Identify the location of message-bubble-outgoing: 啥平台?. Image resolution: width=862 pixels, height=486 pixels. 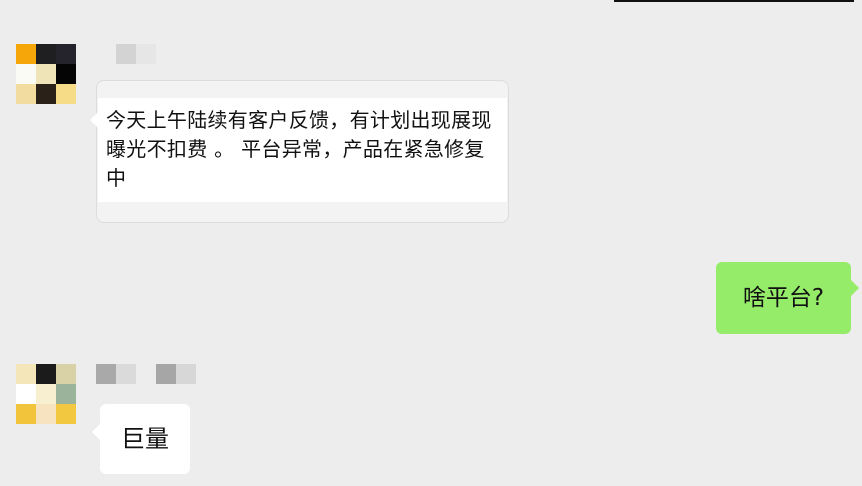
(787, 298).